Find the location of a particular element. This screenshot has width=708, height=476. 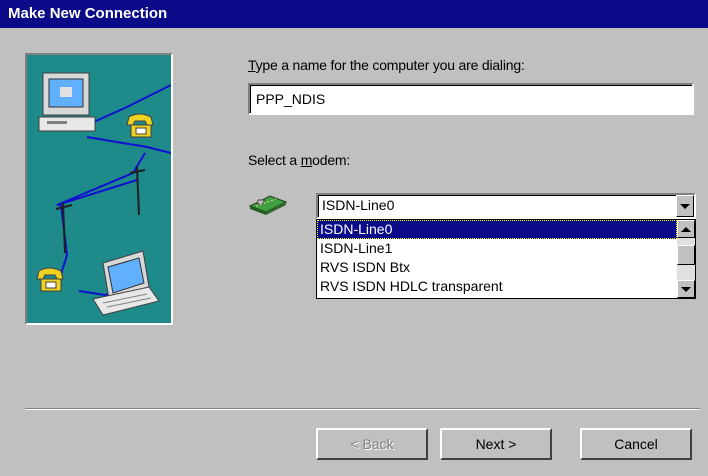

computer-name-input: PPP_NDIS is located at coordinates (471, 99).